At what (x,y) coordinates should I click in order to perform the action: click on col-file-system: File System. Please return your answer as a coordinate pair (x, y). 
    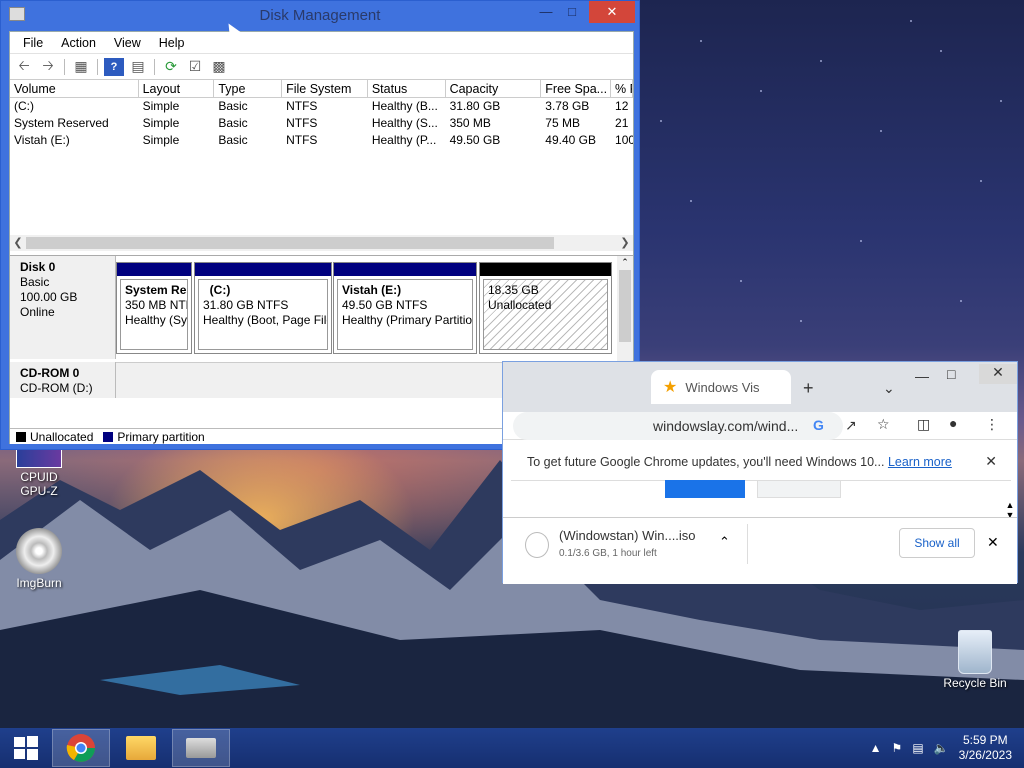
    Looking at the image, I should click on (325, 88).